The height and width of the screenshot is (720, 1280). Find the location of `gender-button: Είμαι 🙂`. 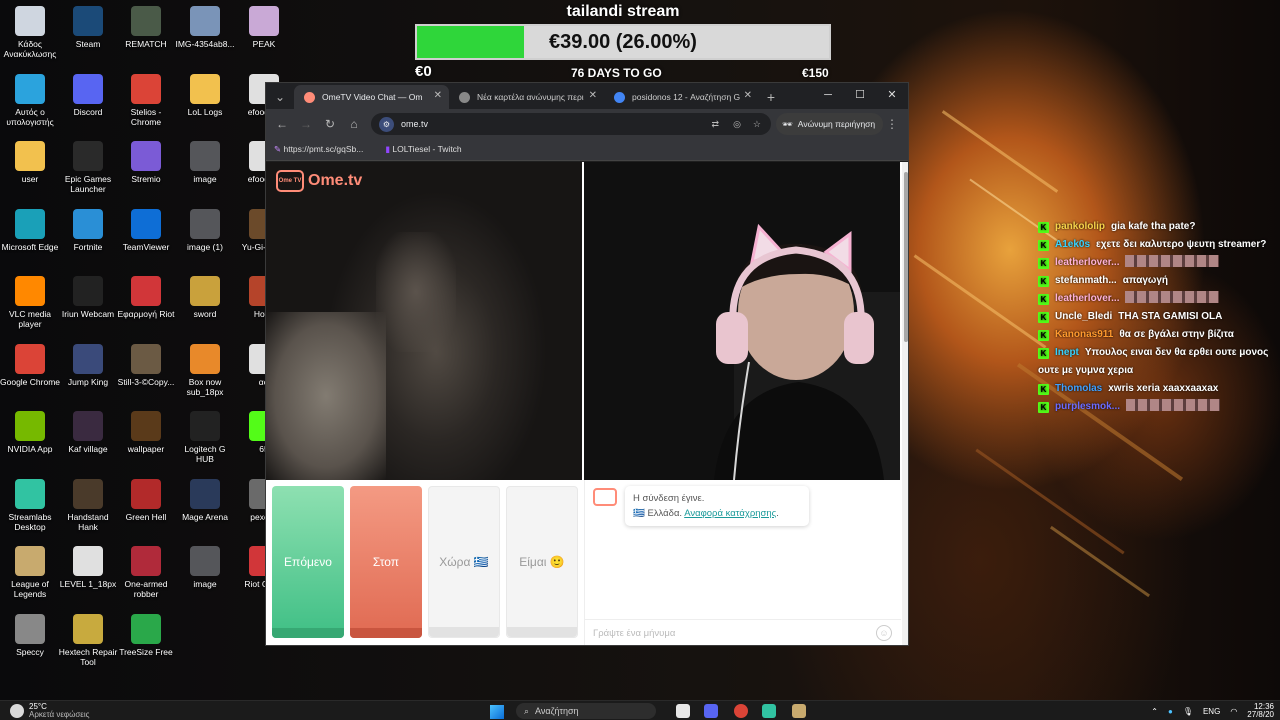

gender-button: Είμαι 🙂 is located at coordinates (542, 562).